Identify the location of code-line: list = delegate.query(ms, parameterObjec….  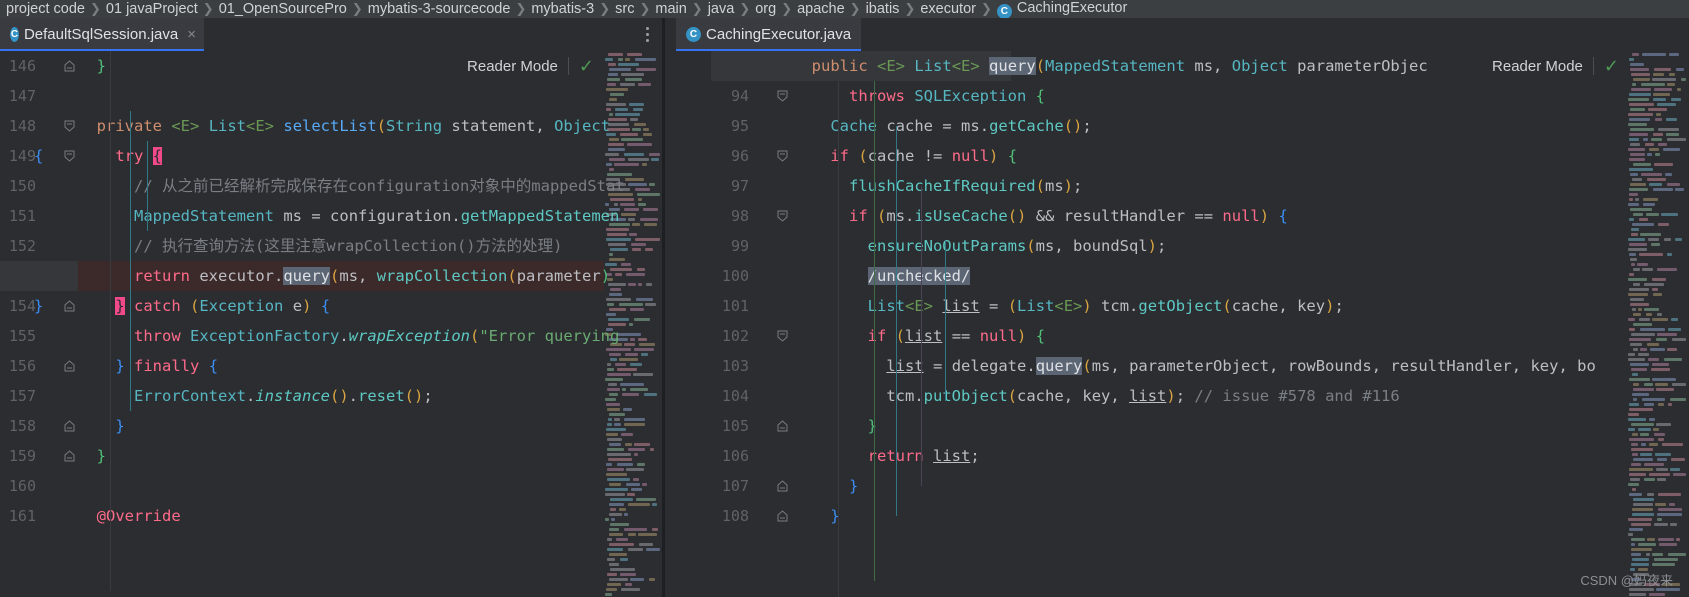
(1194, 366).